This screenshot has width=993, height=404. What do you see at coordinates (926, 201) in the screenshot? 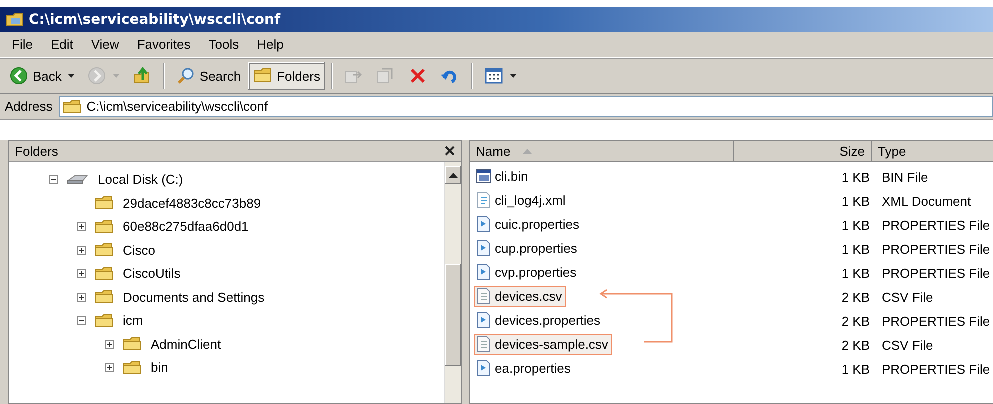
I see `file-type: XML Document` at bounding box center [926, 201].